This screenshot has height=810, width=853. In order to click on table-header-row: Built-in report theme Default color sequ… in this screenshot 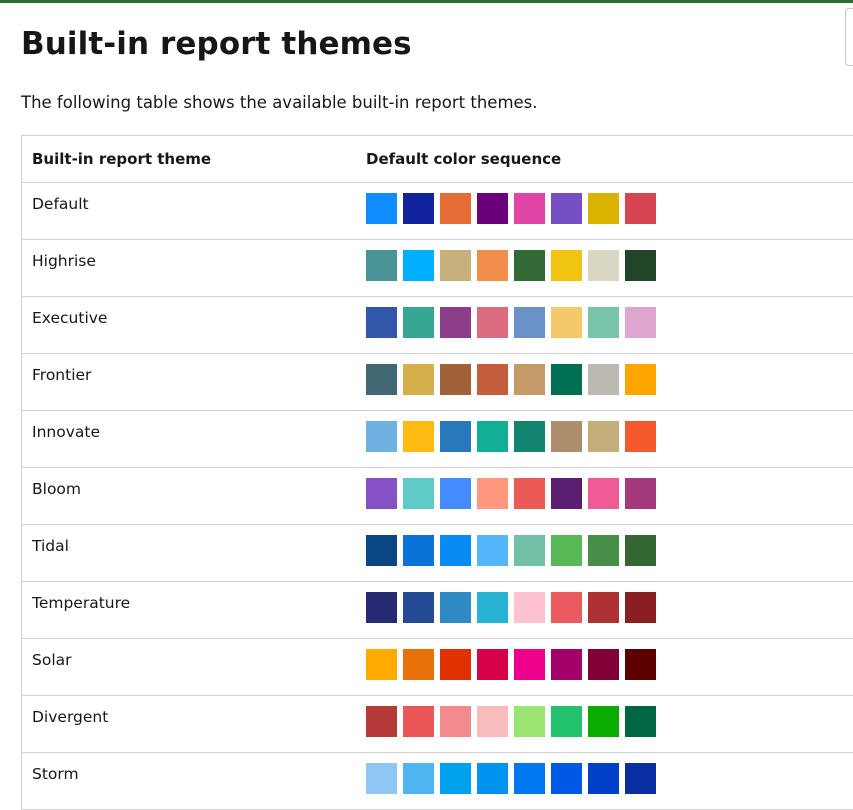, I will do `click(437, 159)`.